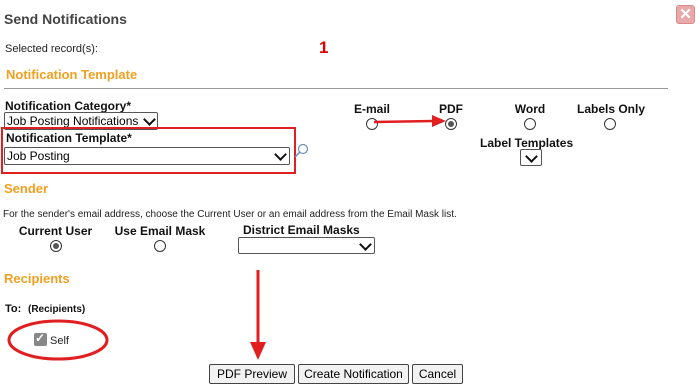 The width and height of the screenshot is (699, 392). I want to click on section-divider, so click(336, 88).